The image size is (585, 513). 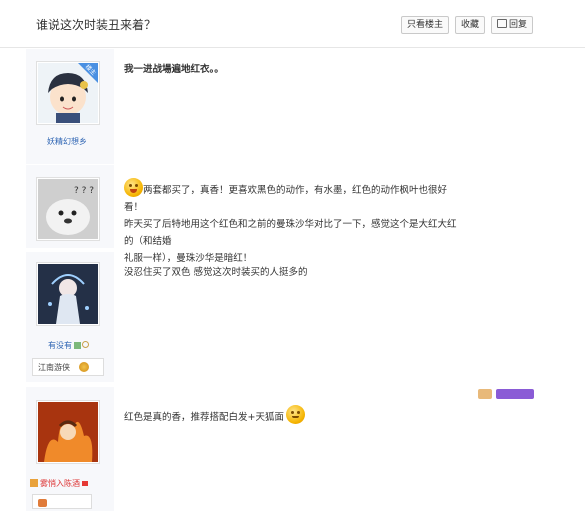 I want to click on post-text-line: 我一进战場遍地红衣。。, so click(x=174, y=69).